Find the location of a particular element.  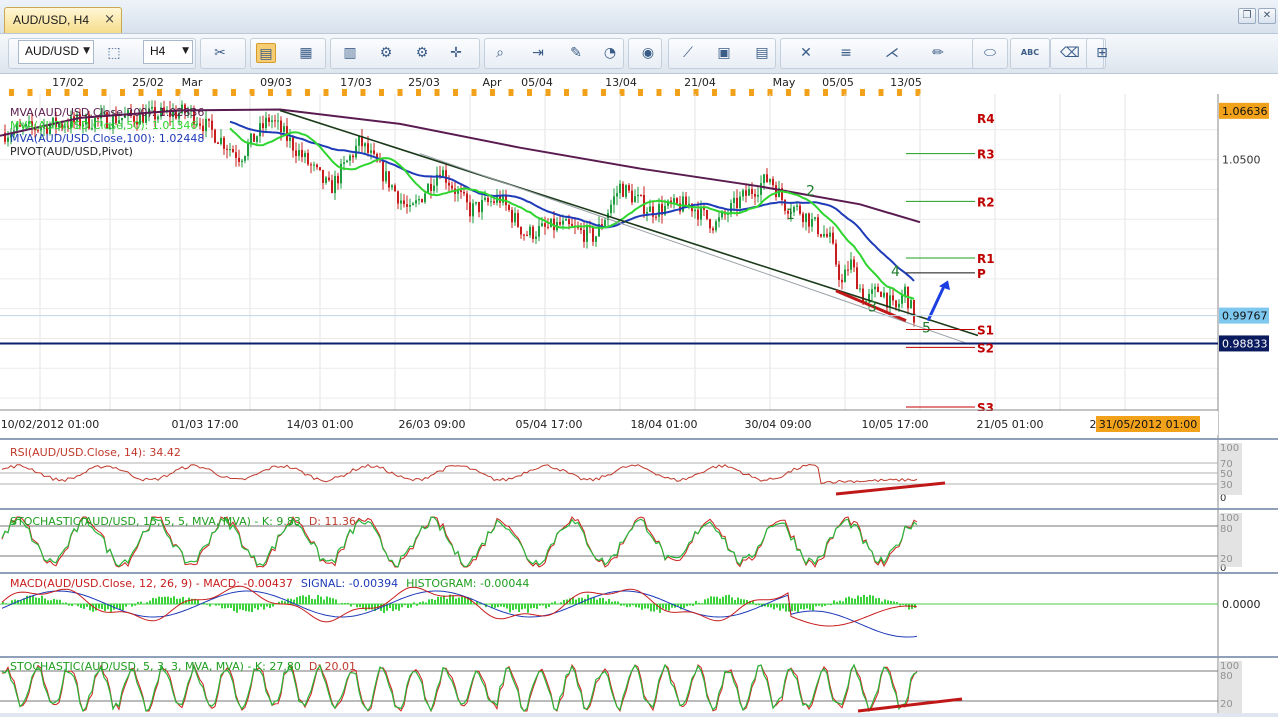

indicators-icon: ⚙ is located at coordinates (386, 53).